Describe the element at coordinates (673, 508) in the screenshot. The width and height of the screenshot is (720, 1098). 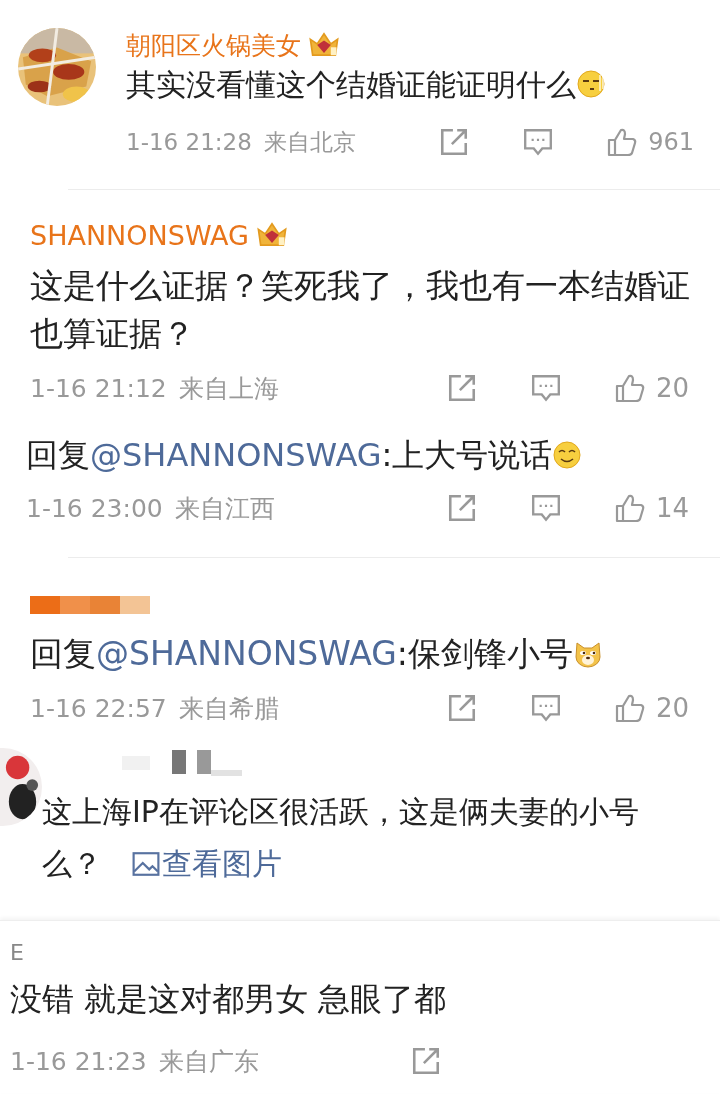
I see `like-count: 14` at that location.